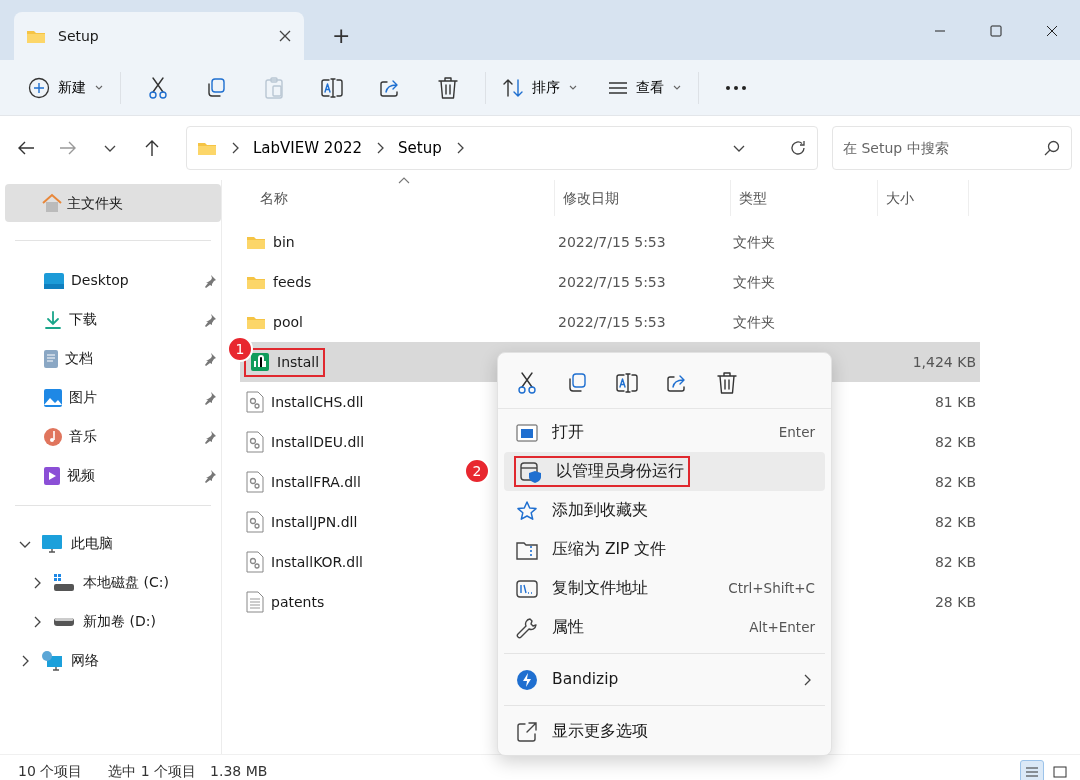 This screenshot has height=780, width=1080. Describe the element at coordinates (527, 549) in the screenshot. I see `zip-folder-icon` at that location.